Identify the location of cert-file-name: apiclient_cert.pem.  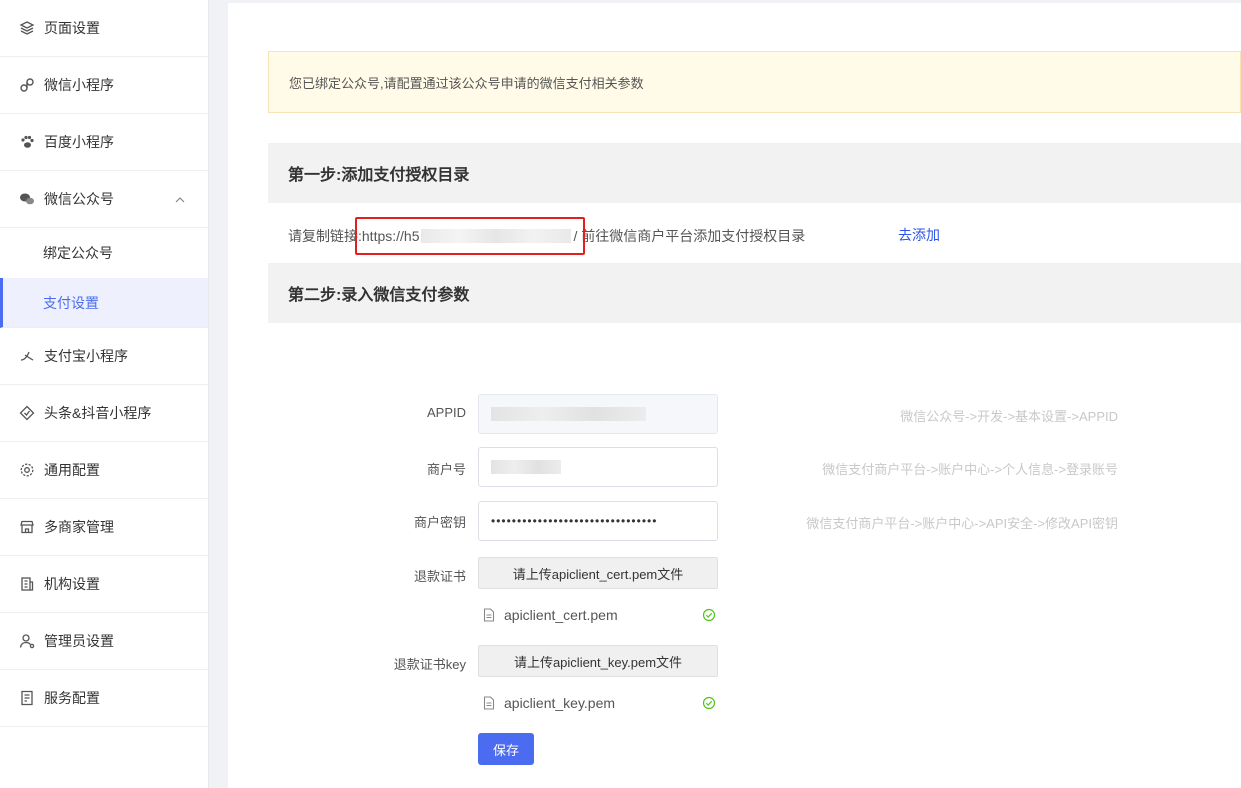
(561, 615).